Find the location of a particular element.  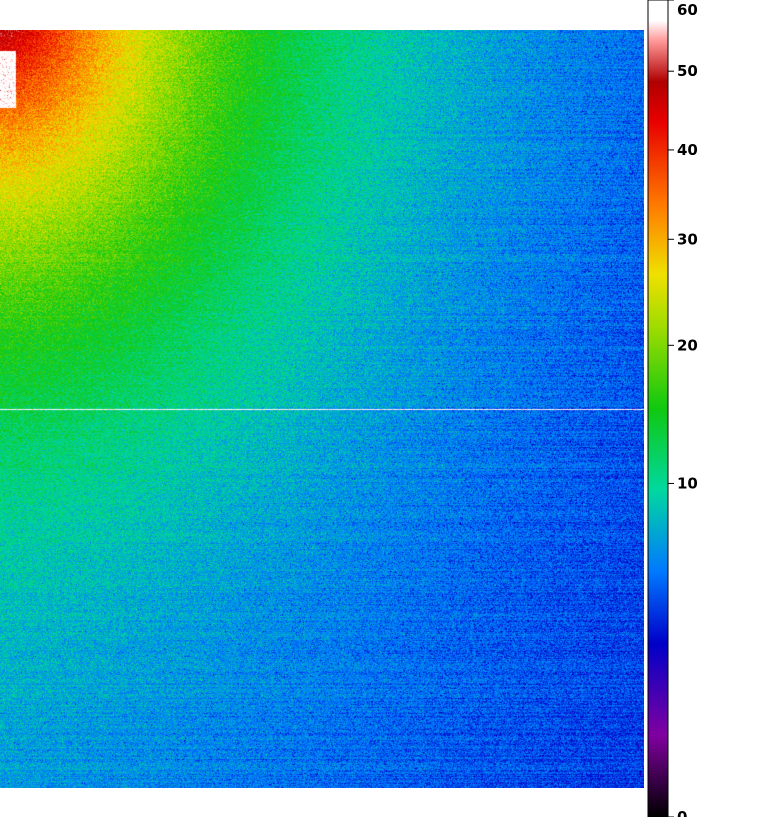

colorbar-tick-label-50: 50 is located at coordinates (687, 71).